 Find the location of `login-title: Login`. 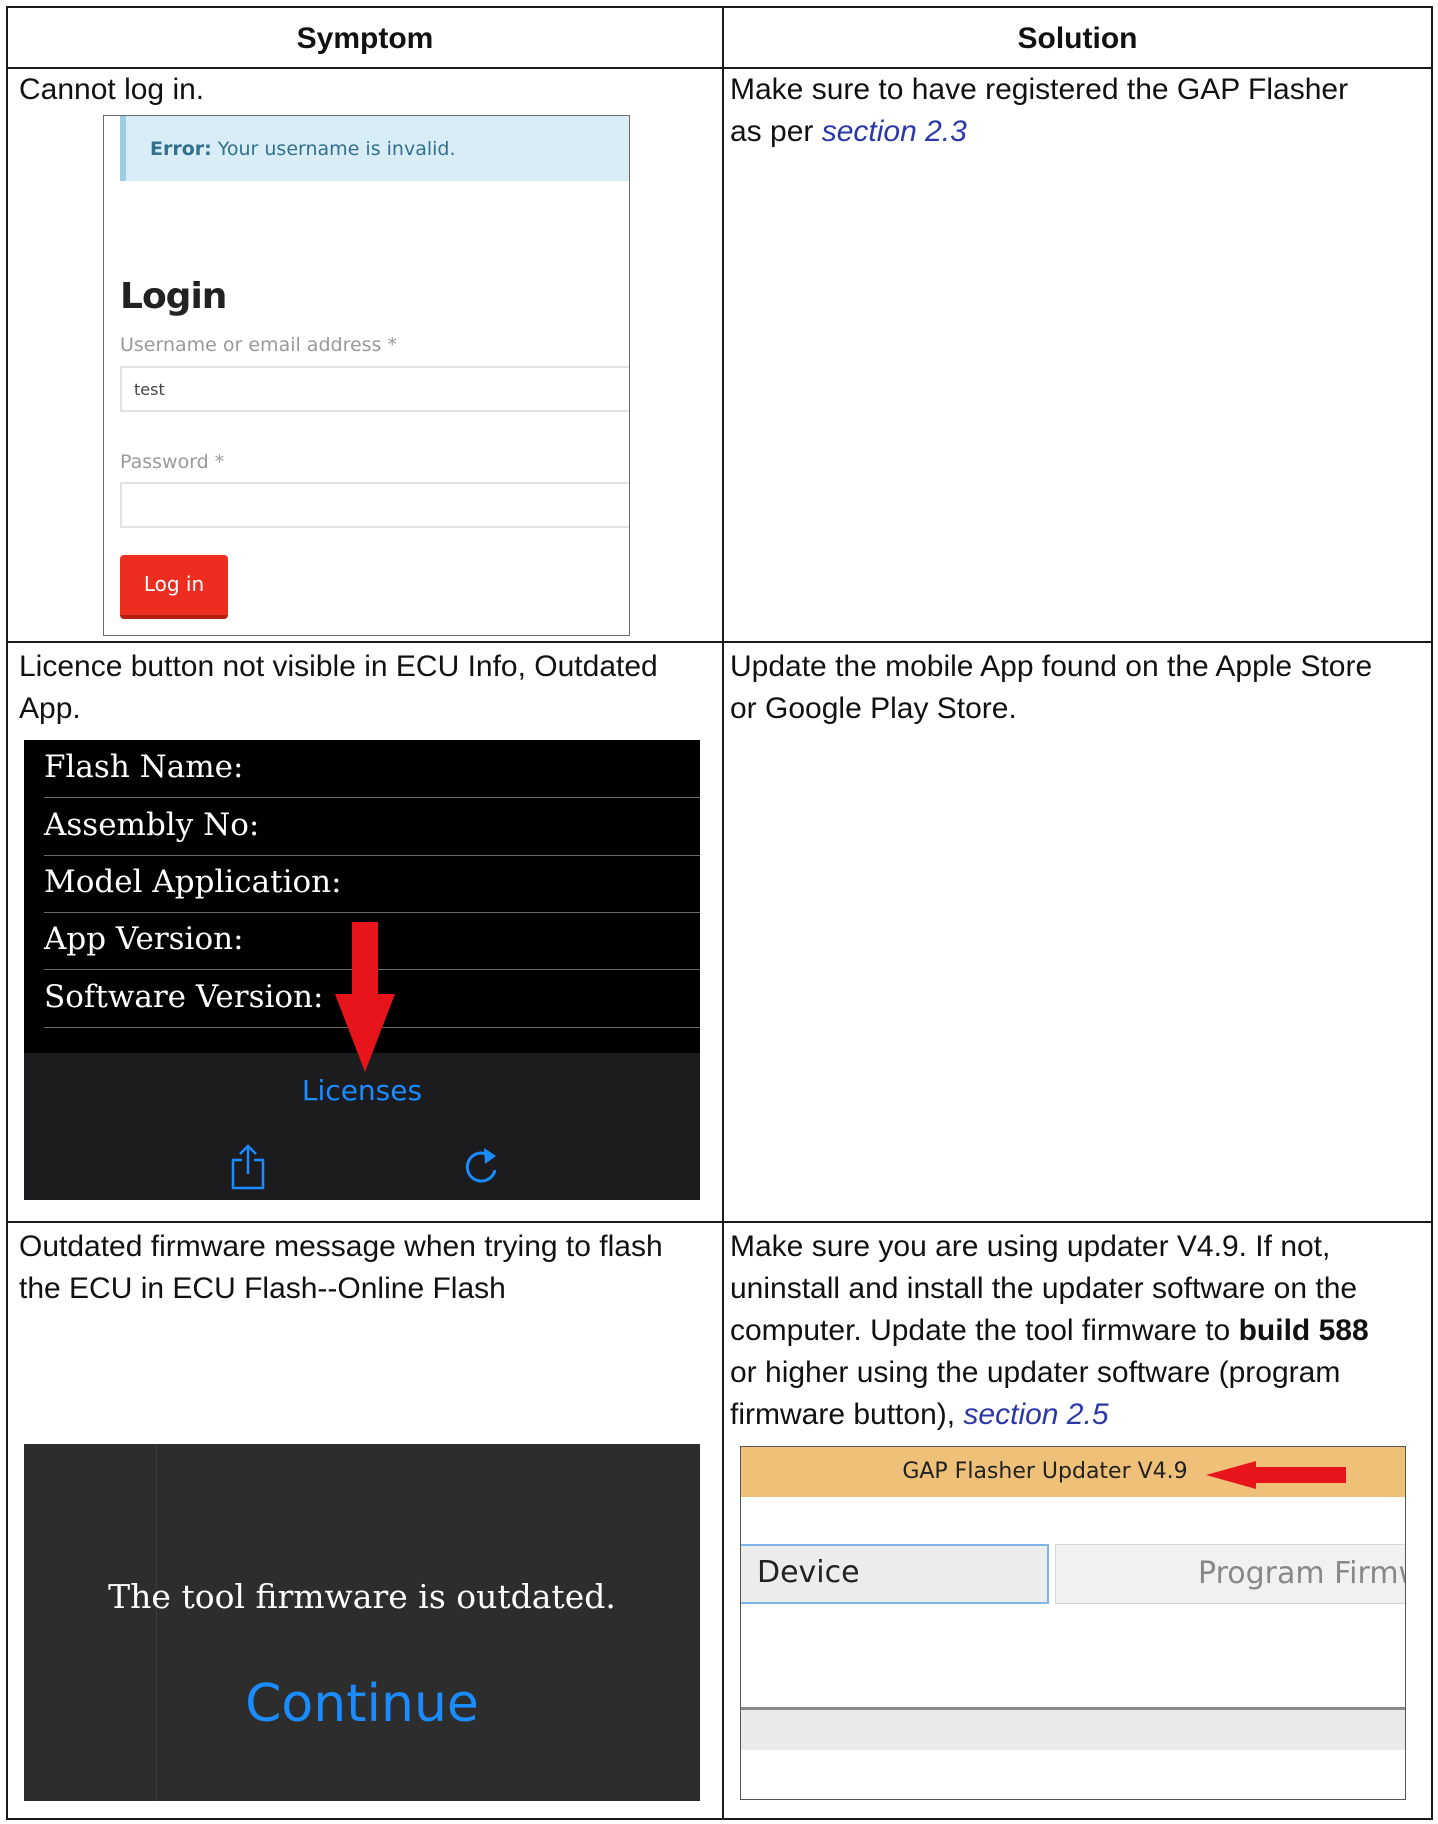

login-title: Login is located at coordinates (173, 296).